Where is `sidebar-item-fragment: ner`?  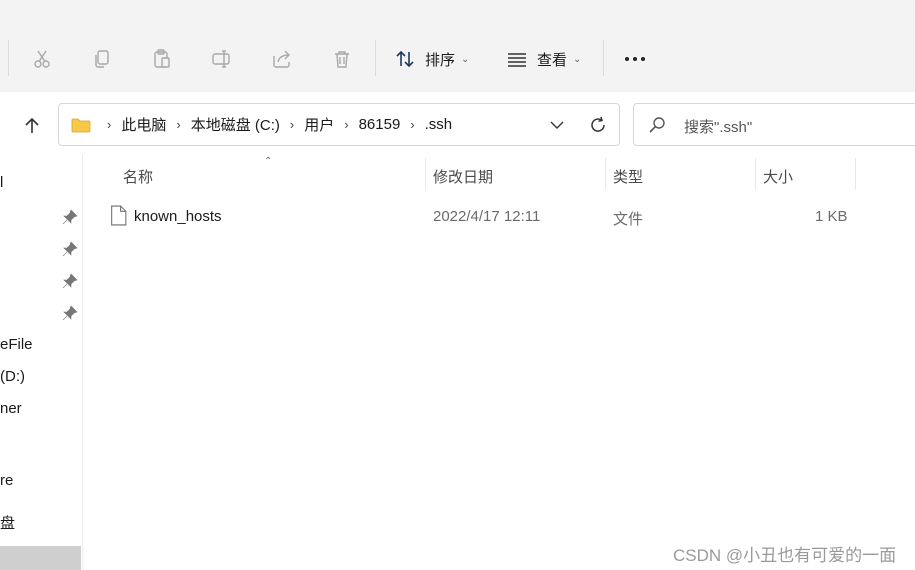 sidebar-item-fragment: ner is located at coordinates (11, 408).